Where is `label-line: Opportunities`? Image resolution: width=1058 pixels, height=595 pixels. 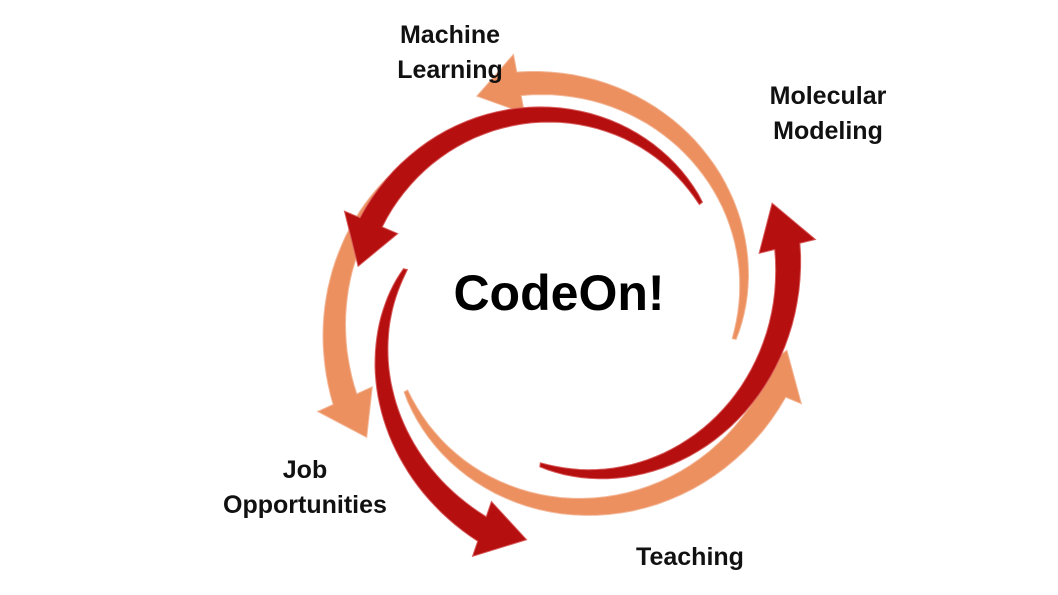
label-line: Opportunities is located at coordinates (305, 505).